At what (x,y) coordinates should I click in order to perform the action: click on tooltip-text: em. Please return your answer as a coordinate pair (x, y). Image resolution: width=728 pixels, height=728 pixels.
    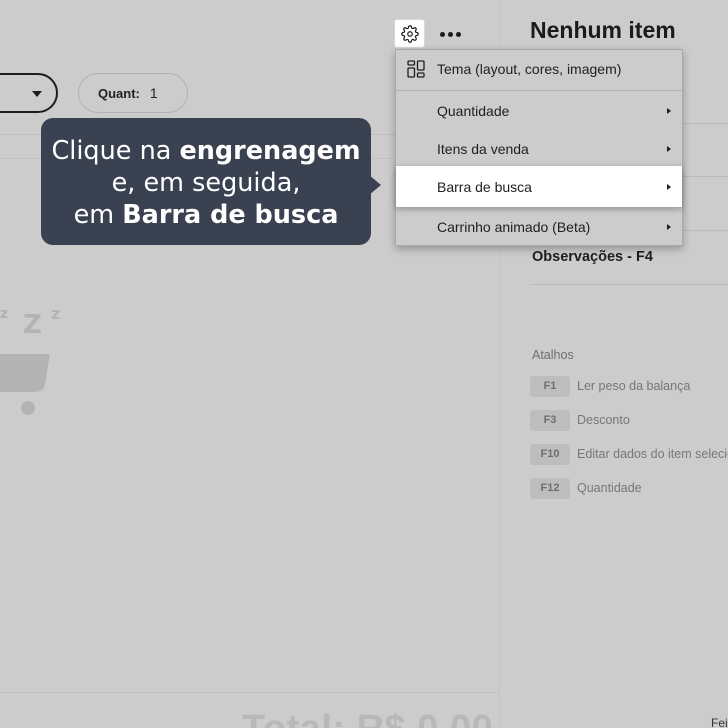
    Looking at the image, I should click on (98, 214).